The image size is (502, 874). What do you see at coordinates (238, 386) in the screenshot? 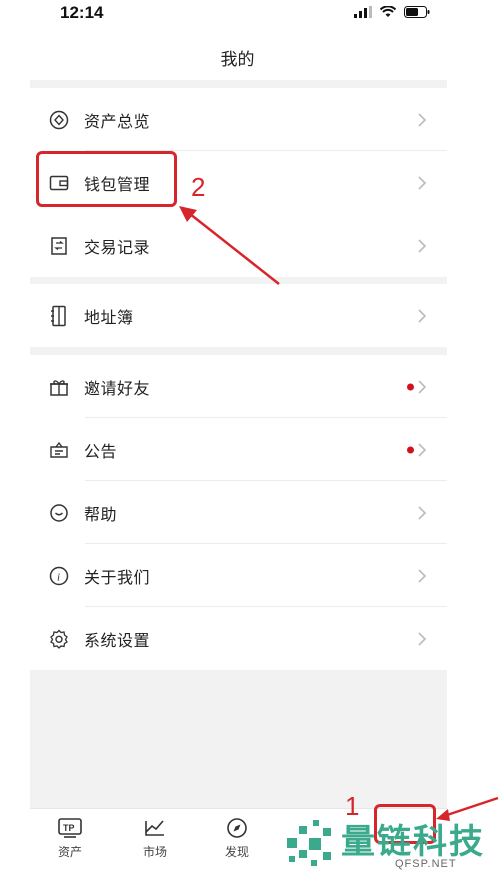
I see `menu-item-invite-friends: 邀请好友` at bounding box center [238, 386].